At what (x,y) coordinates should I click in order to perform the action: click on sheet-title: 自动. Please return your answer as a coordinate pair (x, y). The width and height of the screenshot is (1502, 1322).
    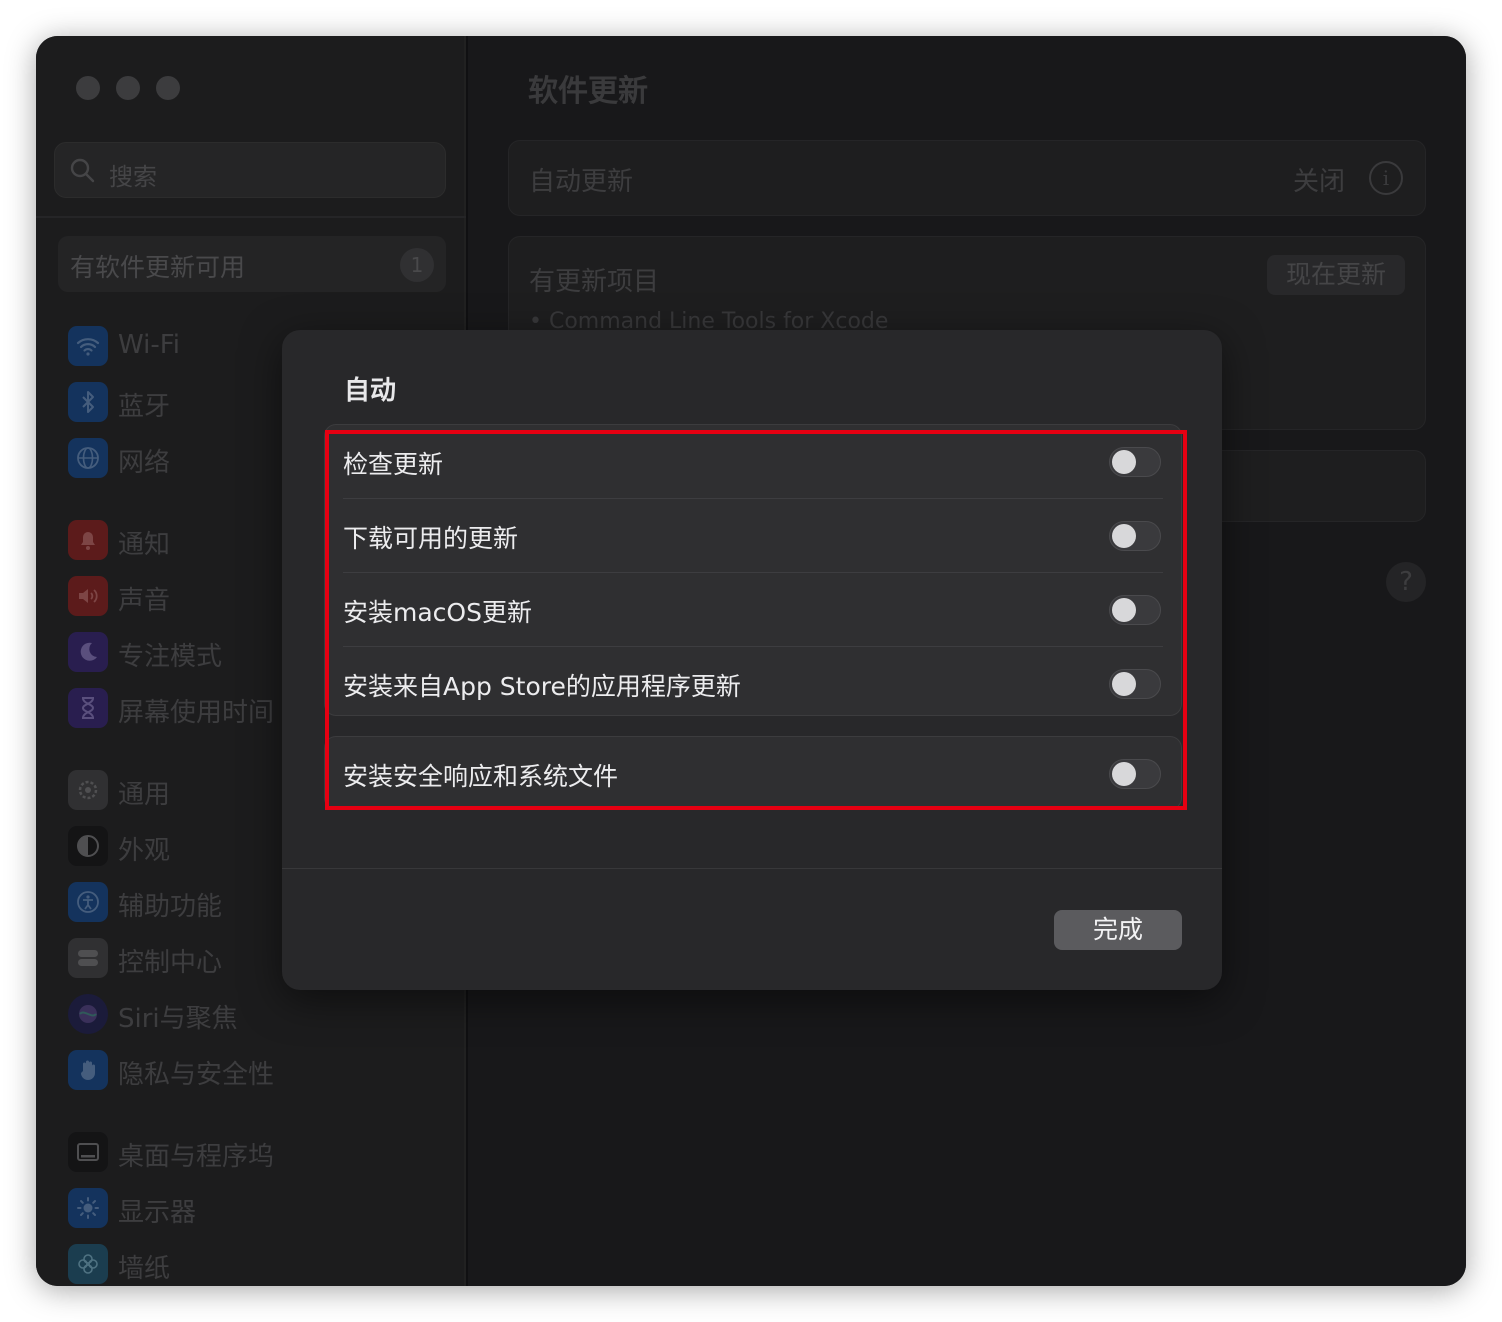
    Looking at the image, I should click on (370, 391).